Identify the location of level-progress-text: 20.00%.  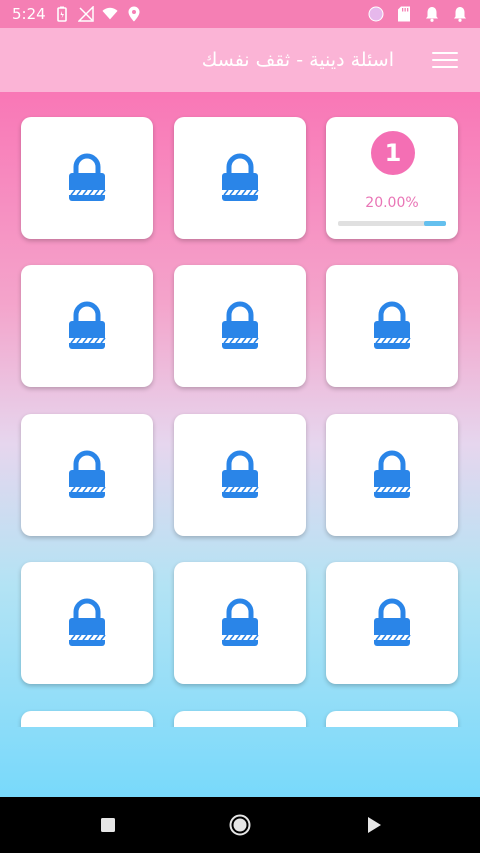
(392, 203).